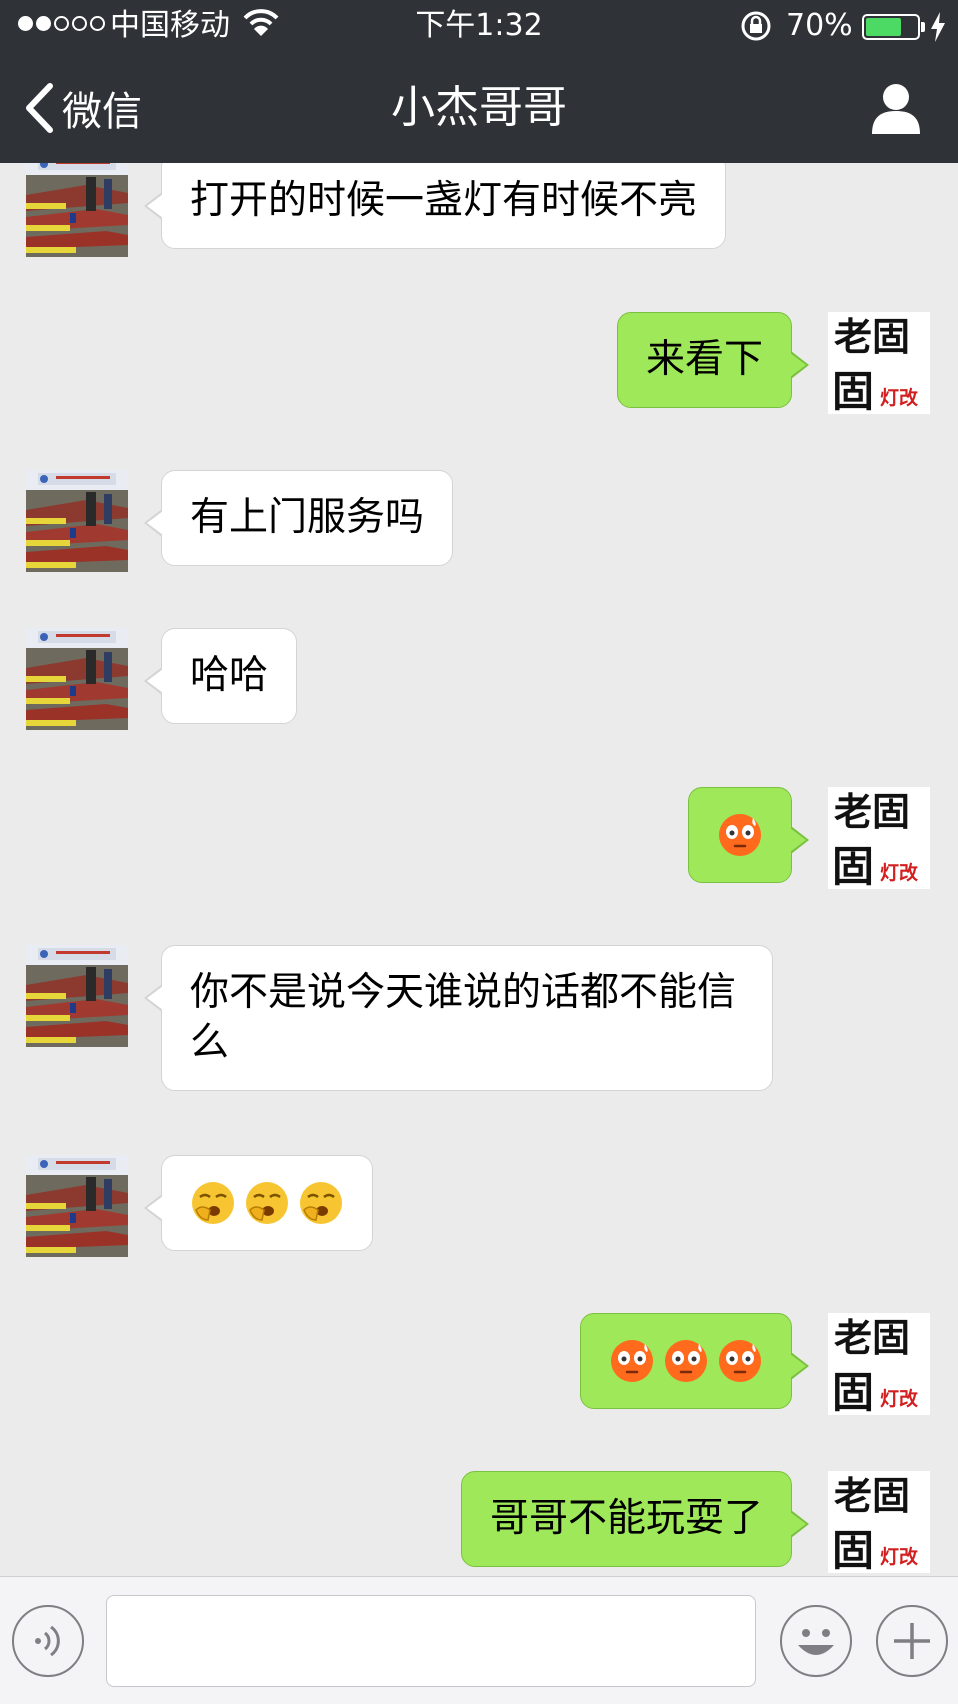 This screenshot has width=958, height=1704. What do you see at coordinates (896, 108) in the screenshot?
I see `contact-profile-icon` at bounding box center [896, 108].